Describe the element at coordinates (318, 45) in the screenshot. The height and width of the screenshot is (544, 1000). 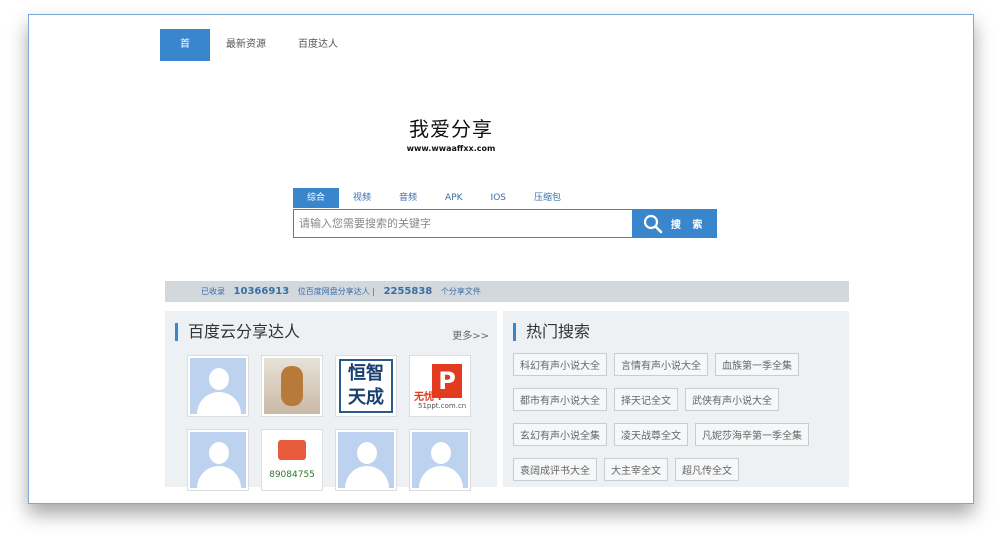
I see `nav-baidu-experts: 百度达人` at that location.